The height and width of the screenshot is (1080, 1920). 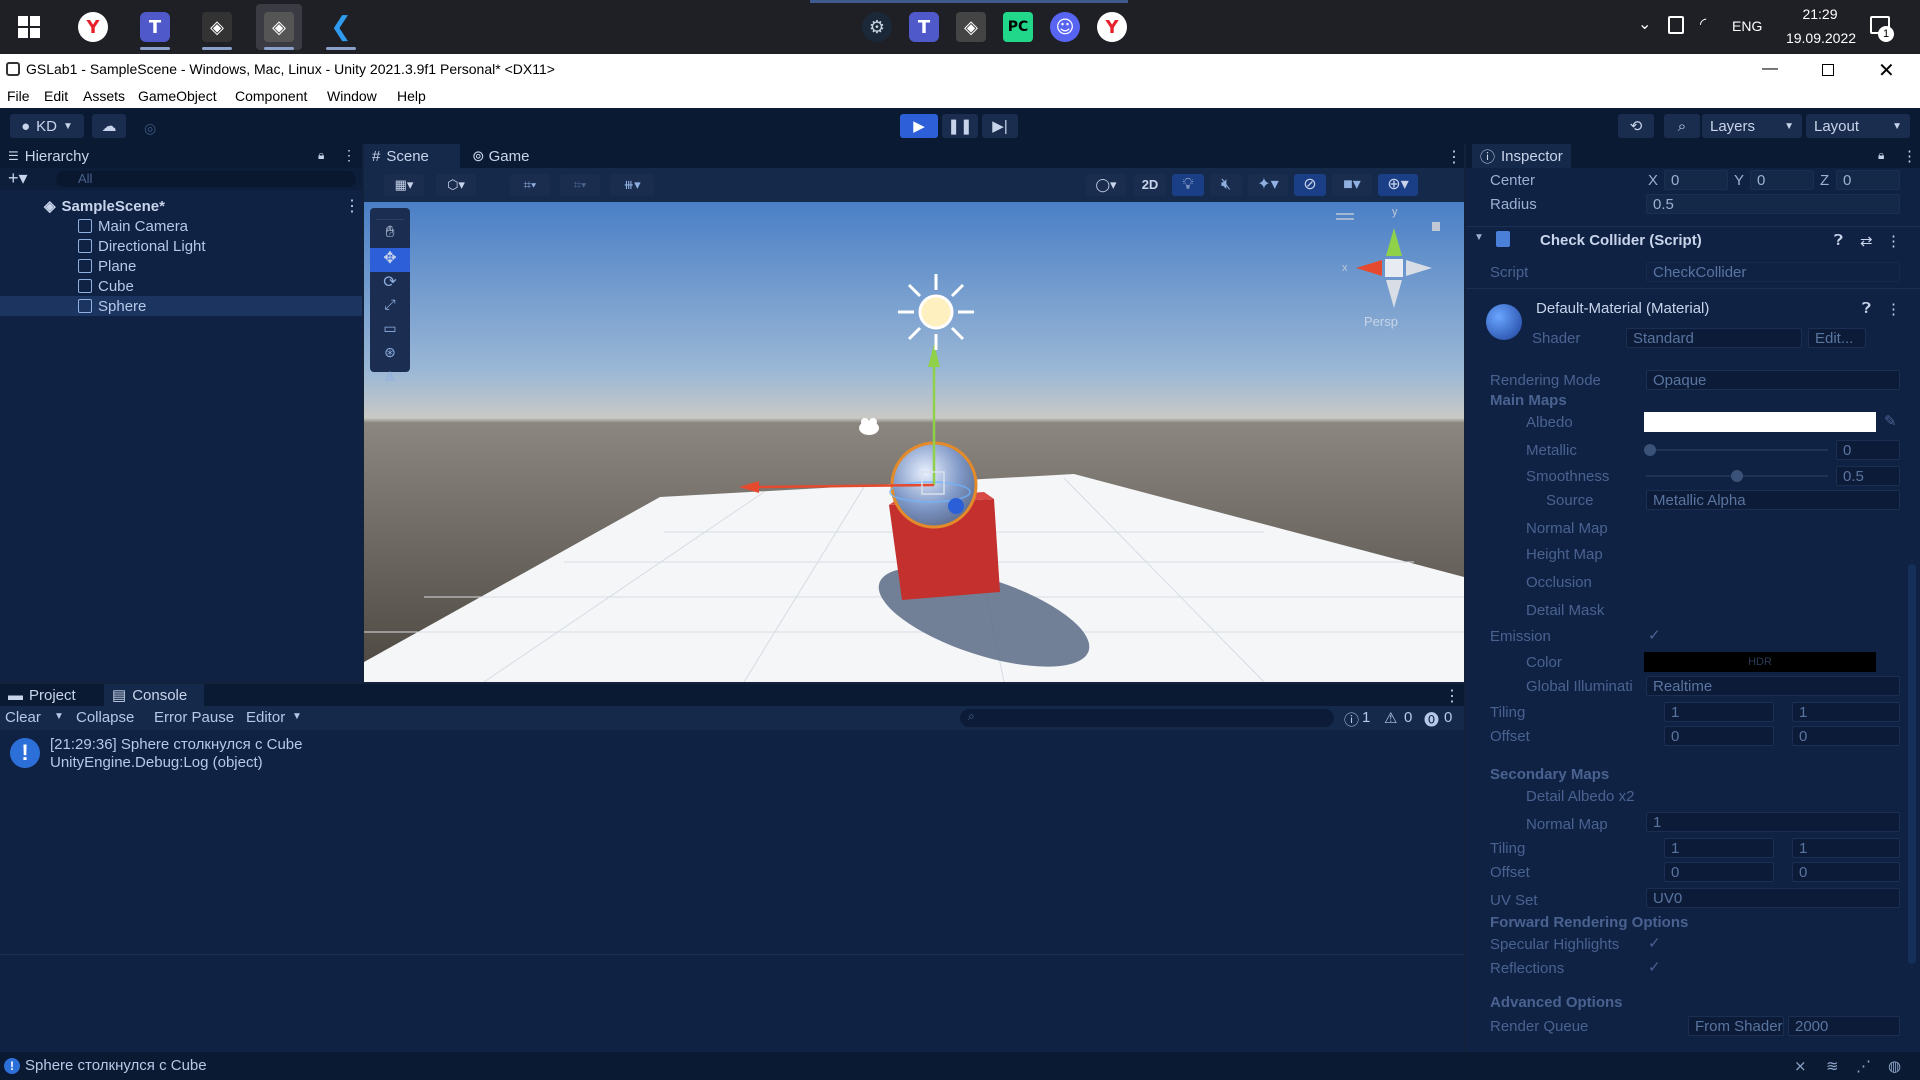 What do you see at coordinates (1737, 476) in the screenshot?
I see `smoothness-slider-thumb` at bounding box center [1737, 476].